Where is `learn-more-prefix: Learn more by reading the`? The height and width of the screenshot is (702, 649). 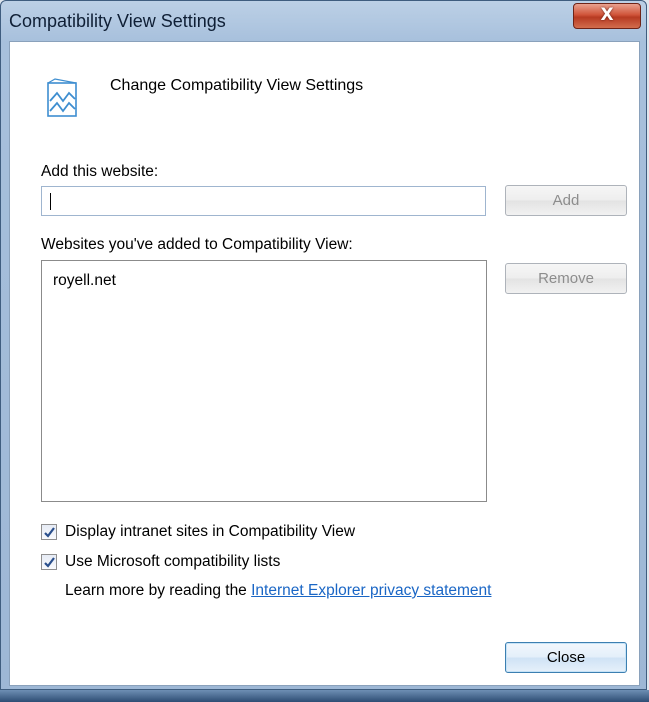
learn-more-prefix: Learn more by reading the is located at coordinates (158, 590).